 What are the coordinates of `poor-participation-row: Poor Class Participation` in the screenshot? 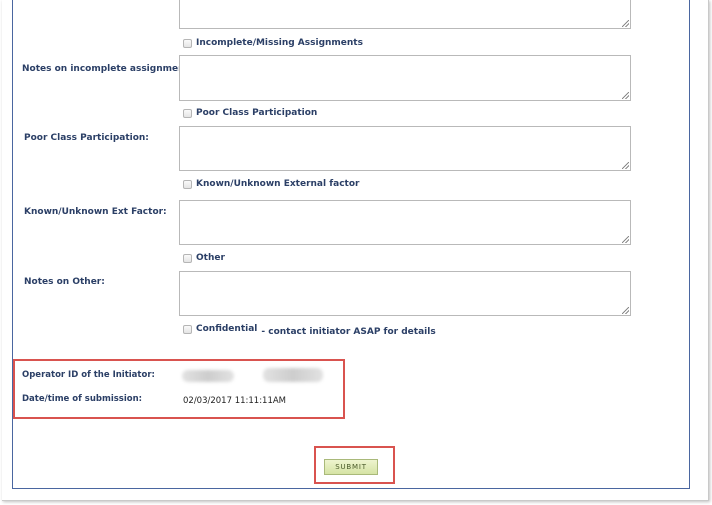 It's located at (250, 113).